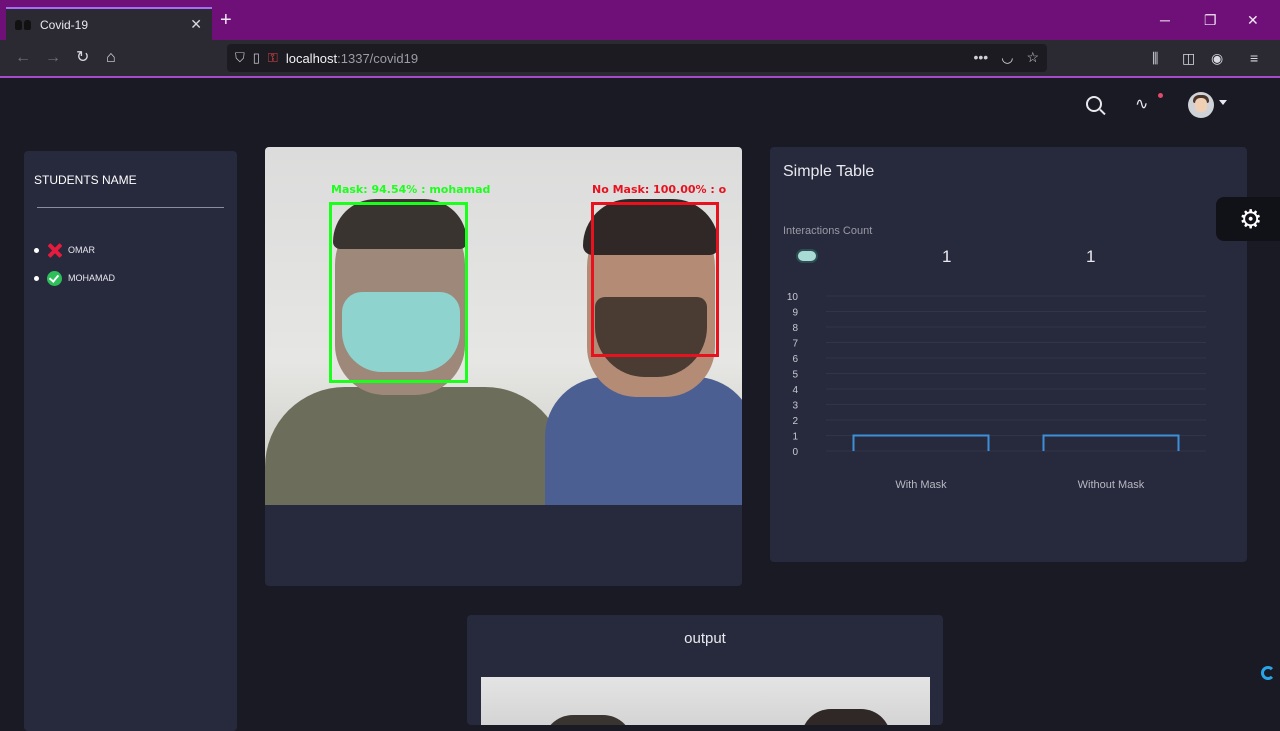 This screenshot has width=1280, height=731. I want to click on pocket-icon: ◡, so click(1007, 57).